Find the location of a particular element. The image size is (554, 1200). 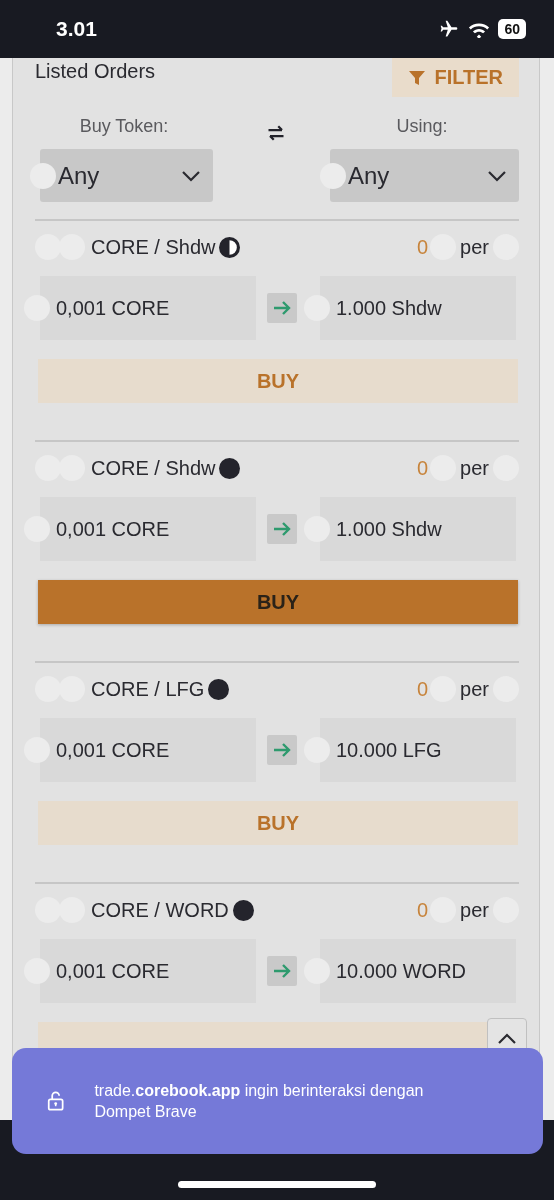

filter-label: Using: is located at coordinates (422, 126).